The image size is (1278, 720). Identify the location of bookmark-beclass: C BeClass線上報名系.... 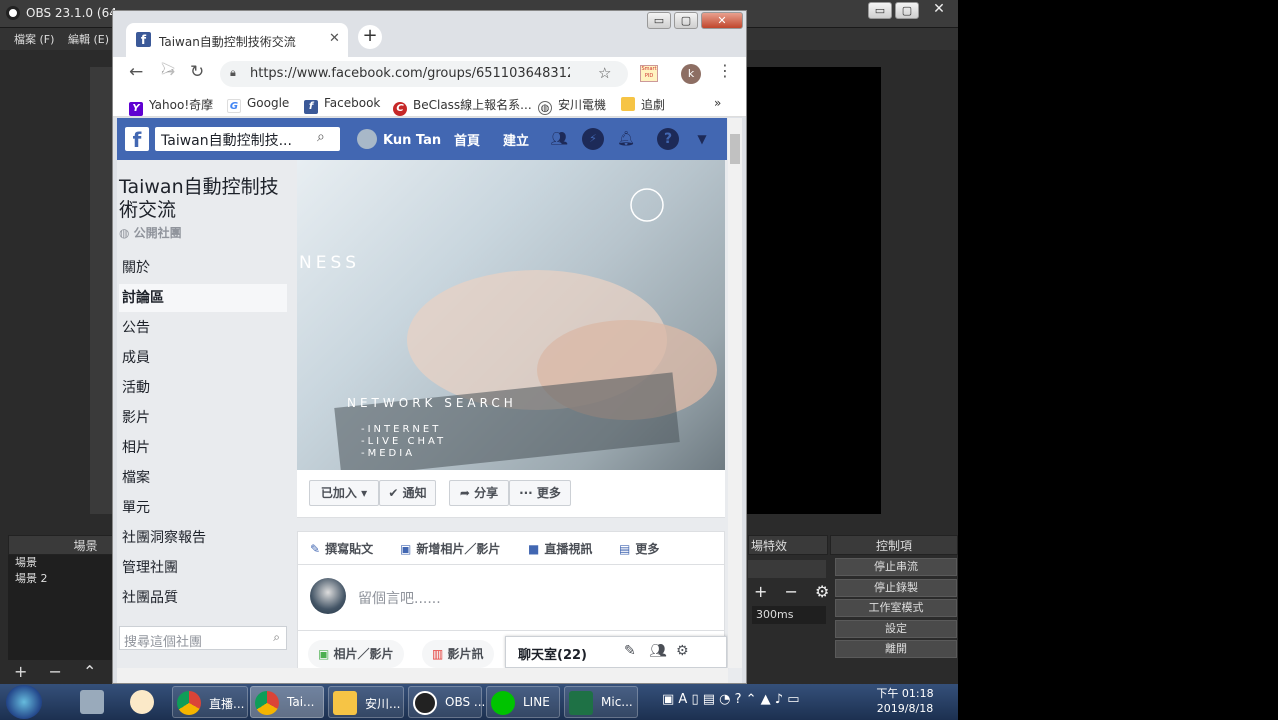
(462, 106).